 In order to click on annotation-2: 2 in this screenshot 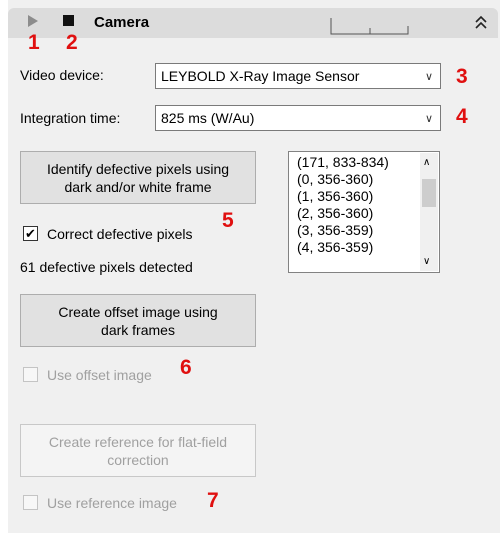, I will do `click(72, 42)`.